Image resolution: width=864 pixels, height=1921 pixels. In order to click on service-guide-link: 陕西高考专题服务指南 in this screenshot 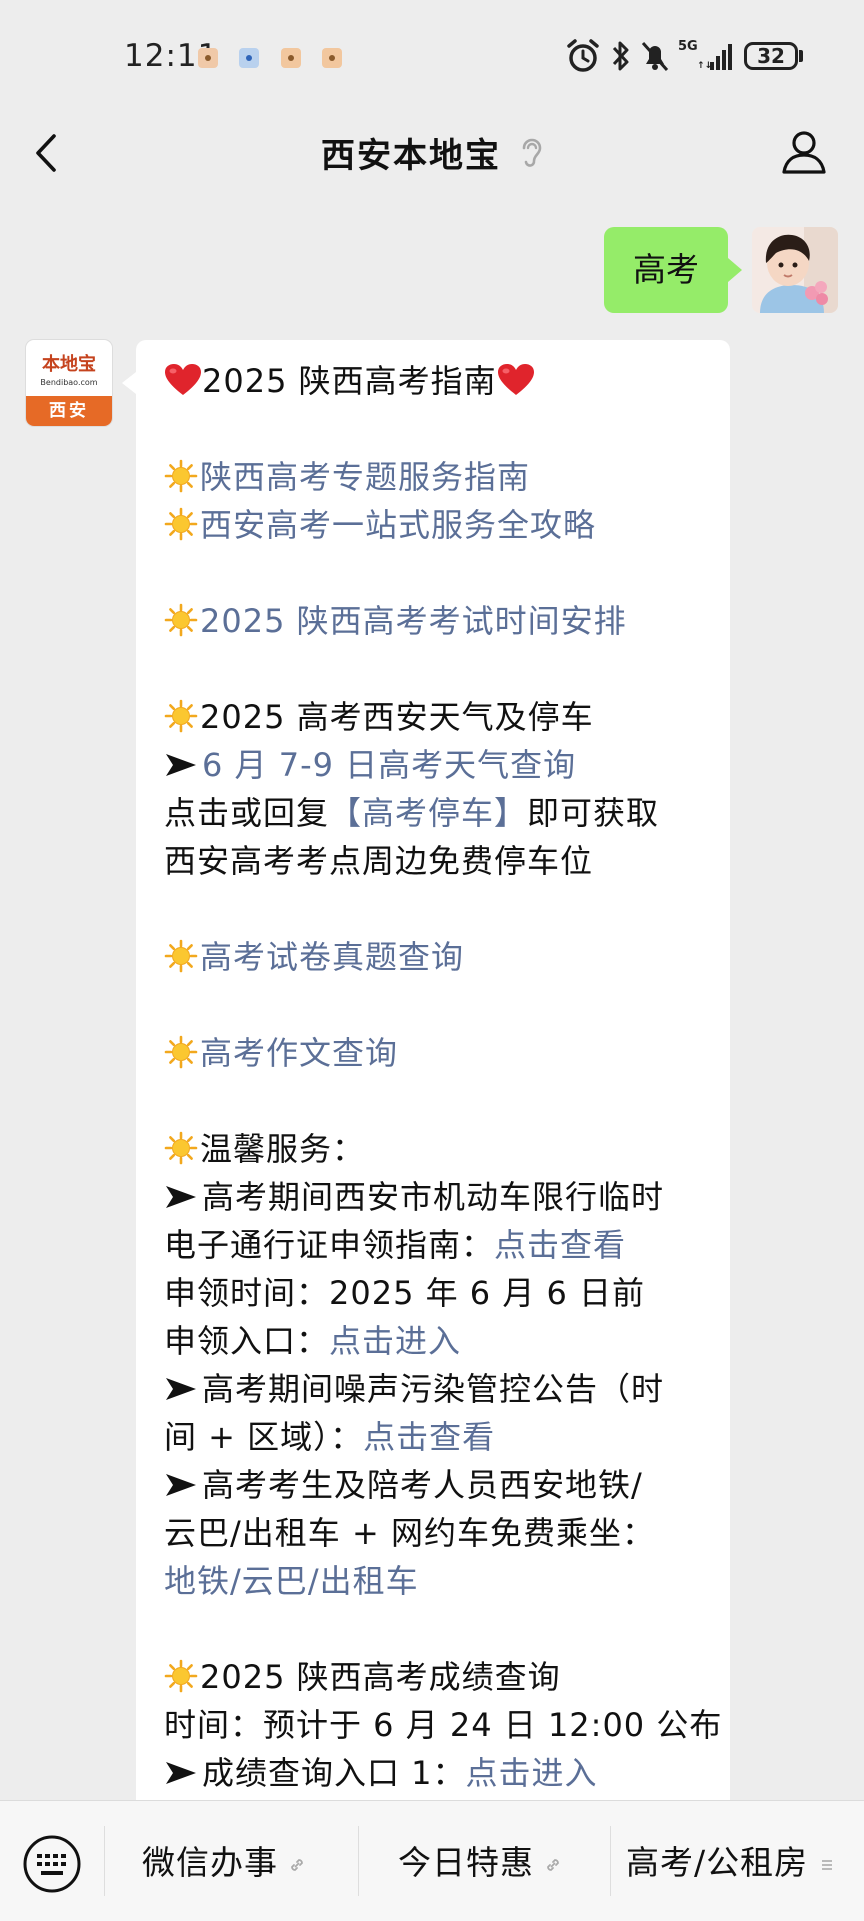, I will do `click(365, 477)`.